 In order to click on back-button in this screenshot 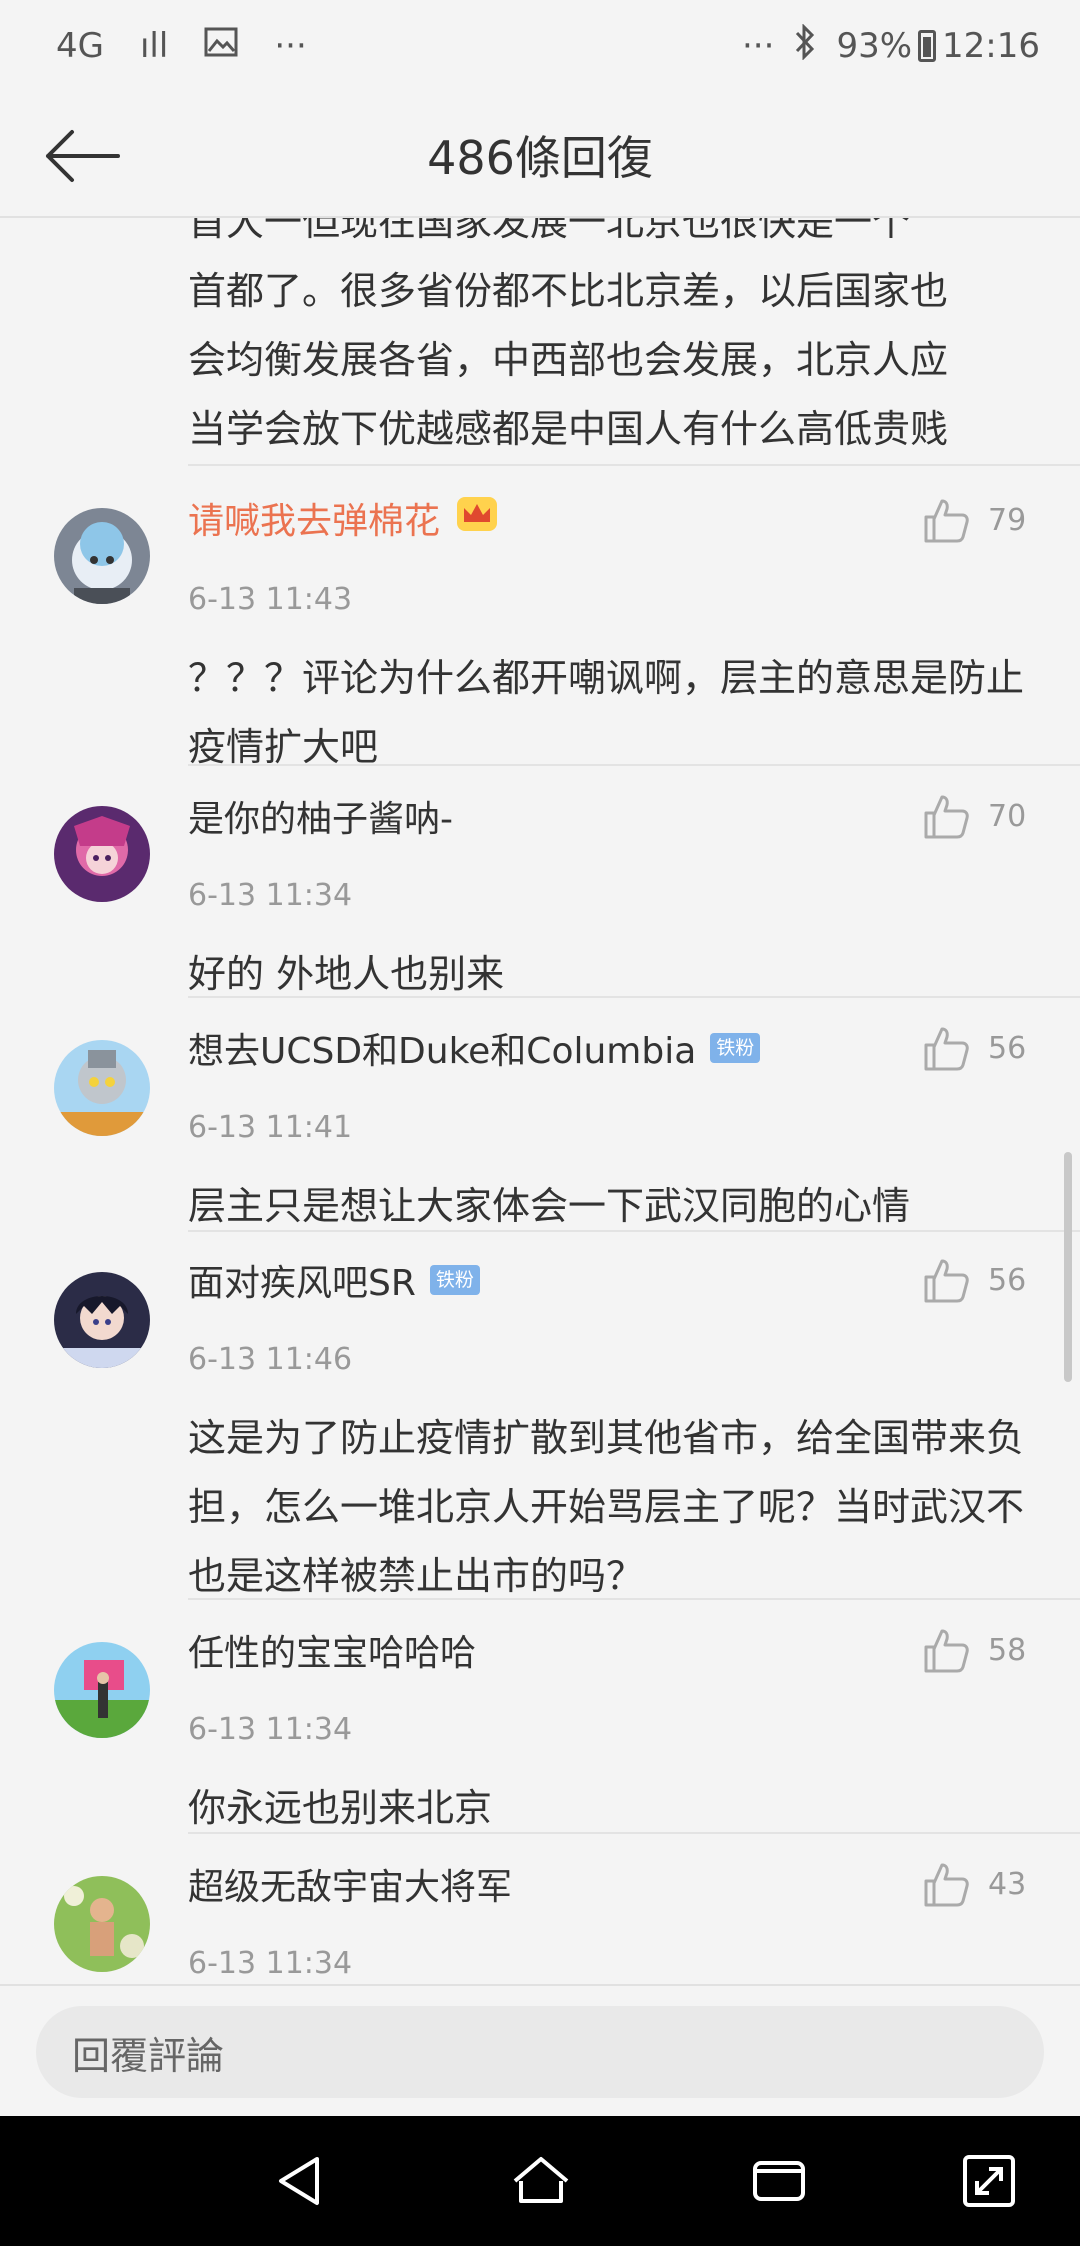, I will do `click(82, 156)`.